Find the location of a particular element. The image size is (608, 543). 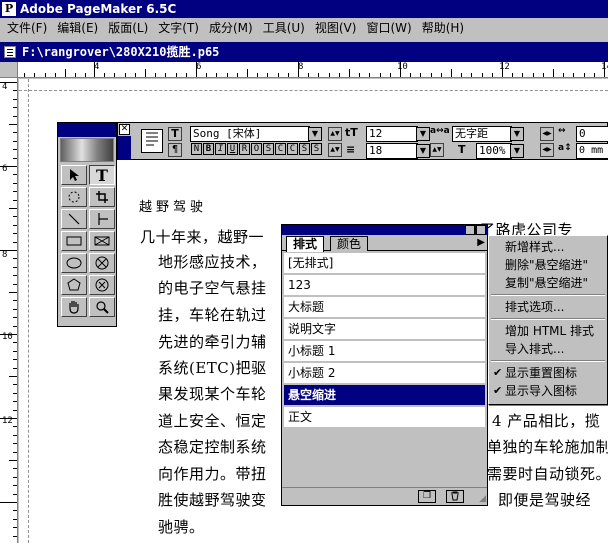

toolbox-title-bar is located at coordinates (87, 130).